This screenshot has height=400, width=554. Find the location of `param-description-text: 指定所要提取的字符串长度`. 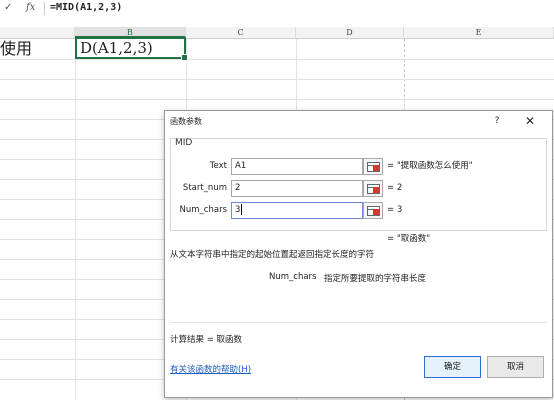

param-description-text: 指定所要提取的字符串长度 is located at coordinates (375, 279).